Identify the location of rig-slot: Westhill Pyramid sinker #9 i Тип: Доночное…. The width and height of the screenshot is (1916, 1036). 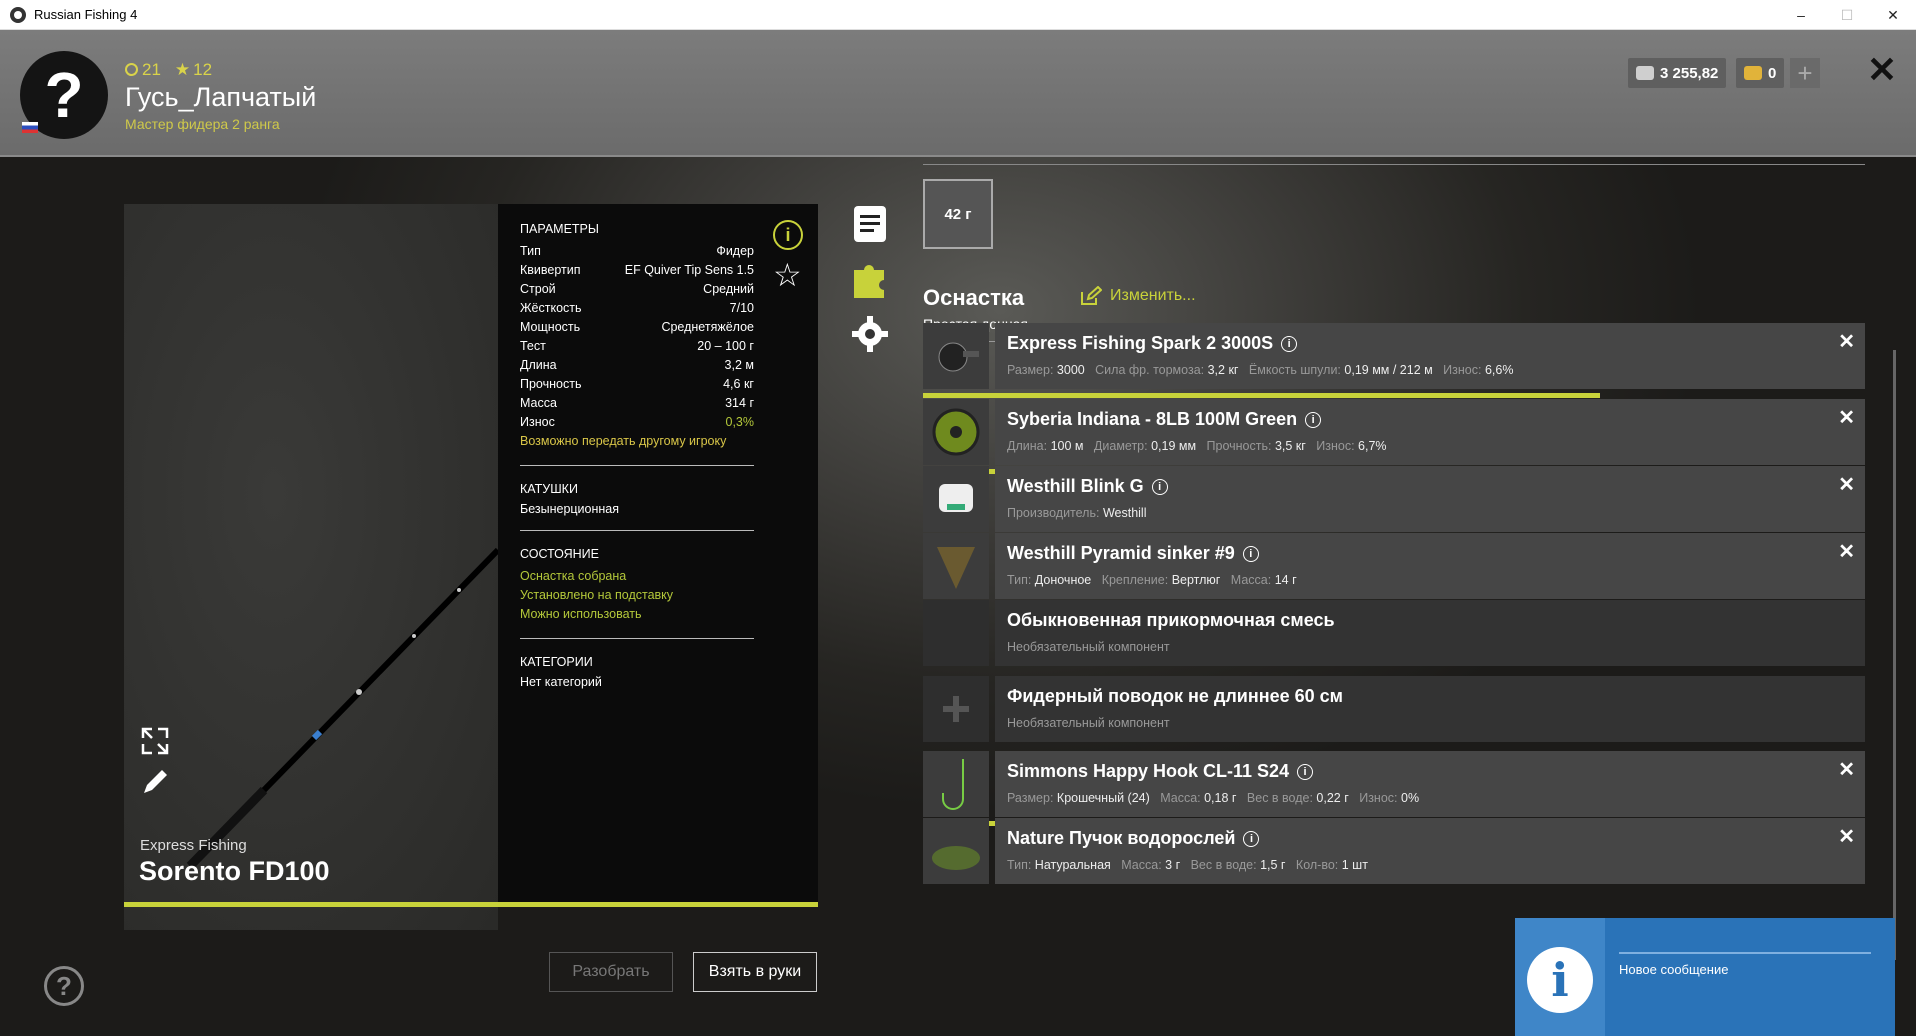
(1394, 566).